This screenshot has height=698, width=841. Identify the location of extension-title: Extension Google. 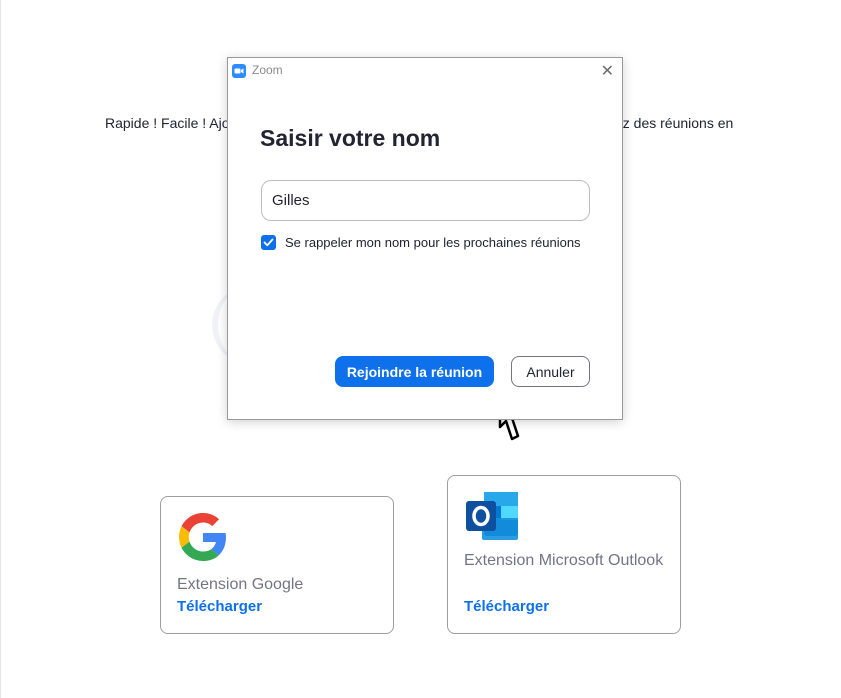
(240, 584).